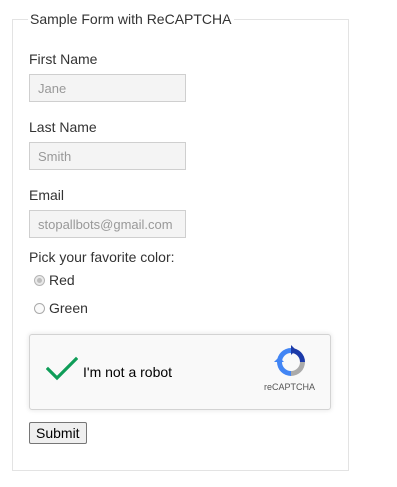 The height and width of the screenshot is (487, 397). I want to click on last-name-input, so click(107, 156).